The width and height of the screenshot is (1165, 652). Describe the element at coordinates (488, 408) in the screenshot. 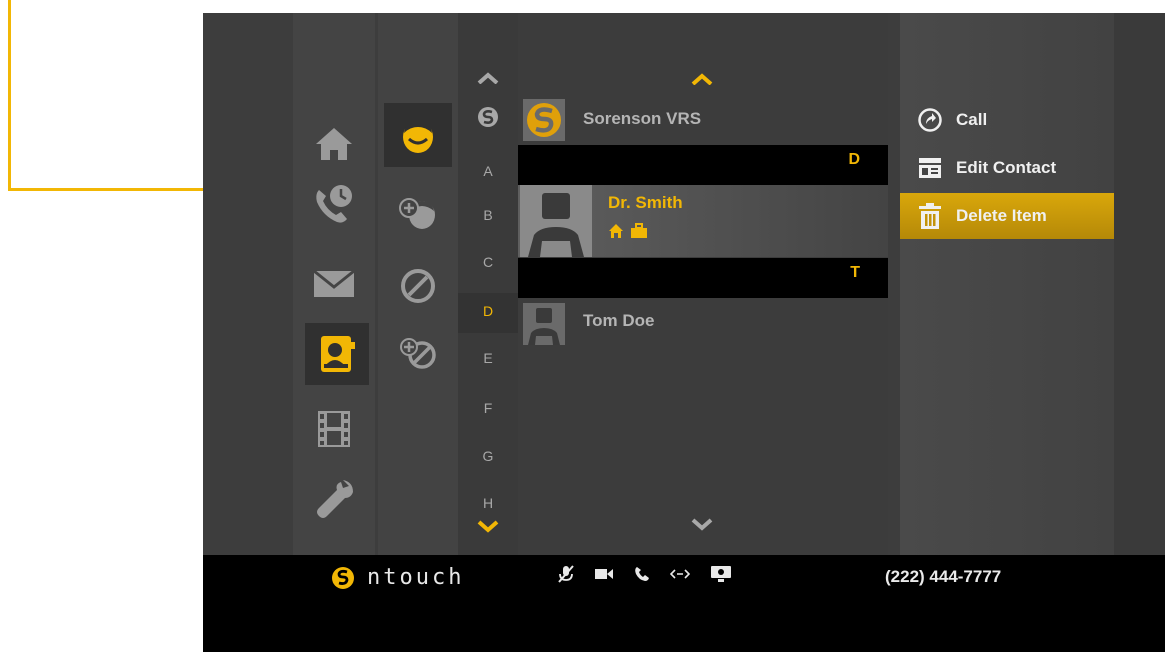

I see `alpha-letter-f: F` at that location.